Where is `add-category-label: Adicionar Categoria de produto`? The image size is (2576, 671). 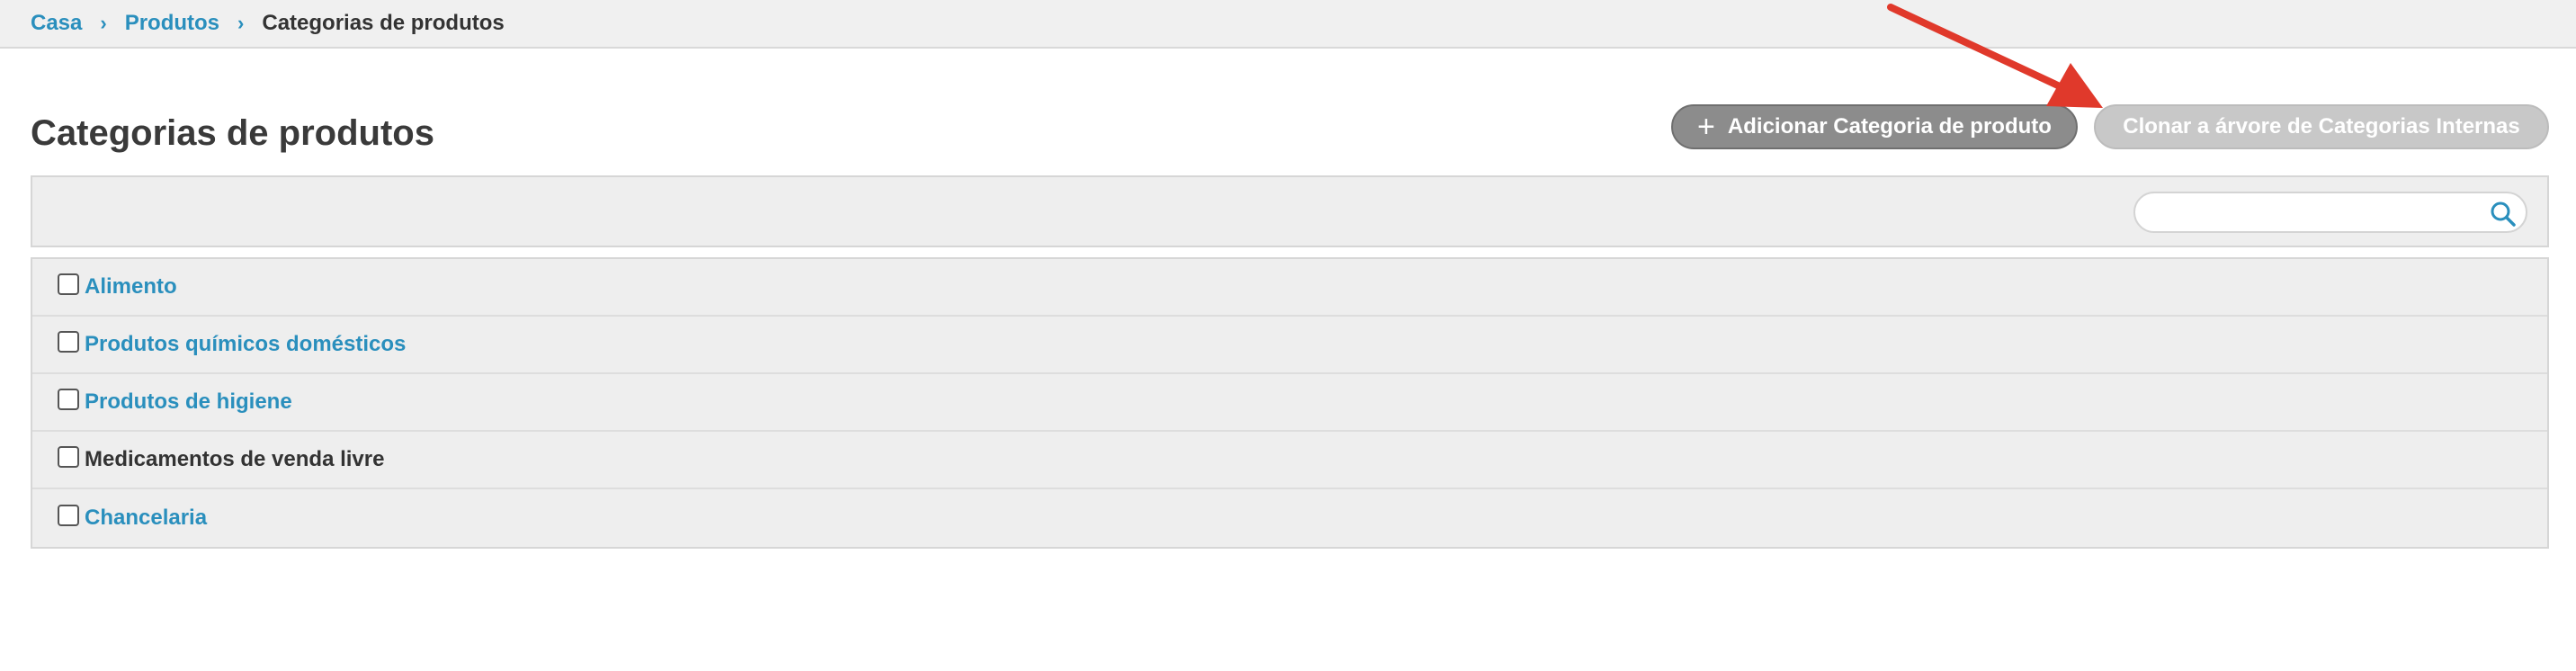
add-category-label: Adicionar Categoria de produto is located at coordinates (1890, 126).